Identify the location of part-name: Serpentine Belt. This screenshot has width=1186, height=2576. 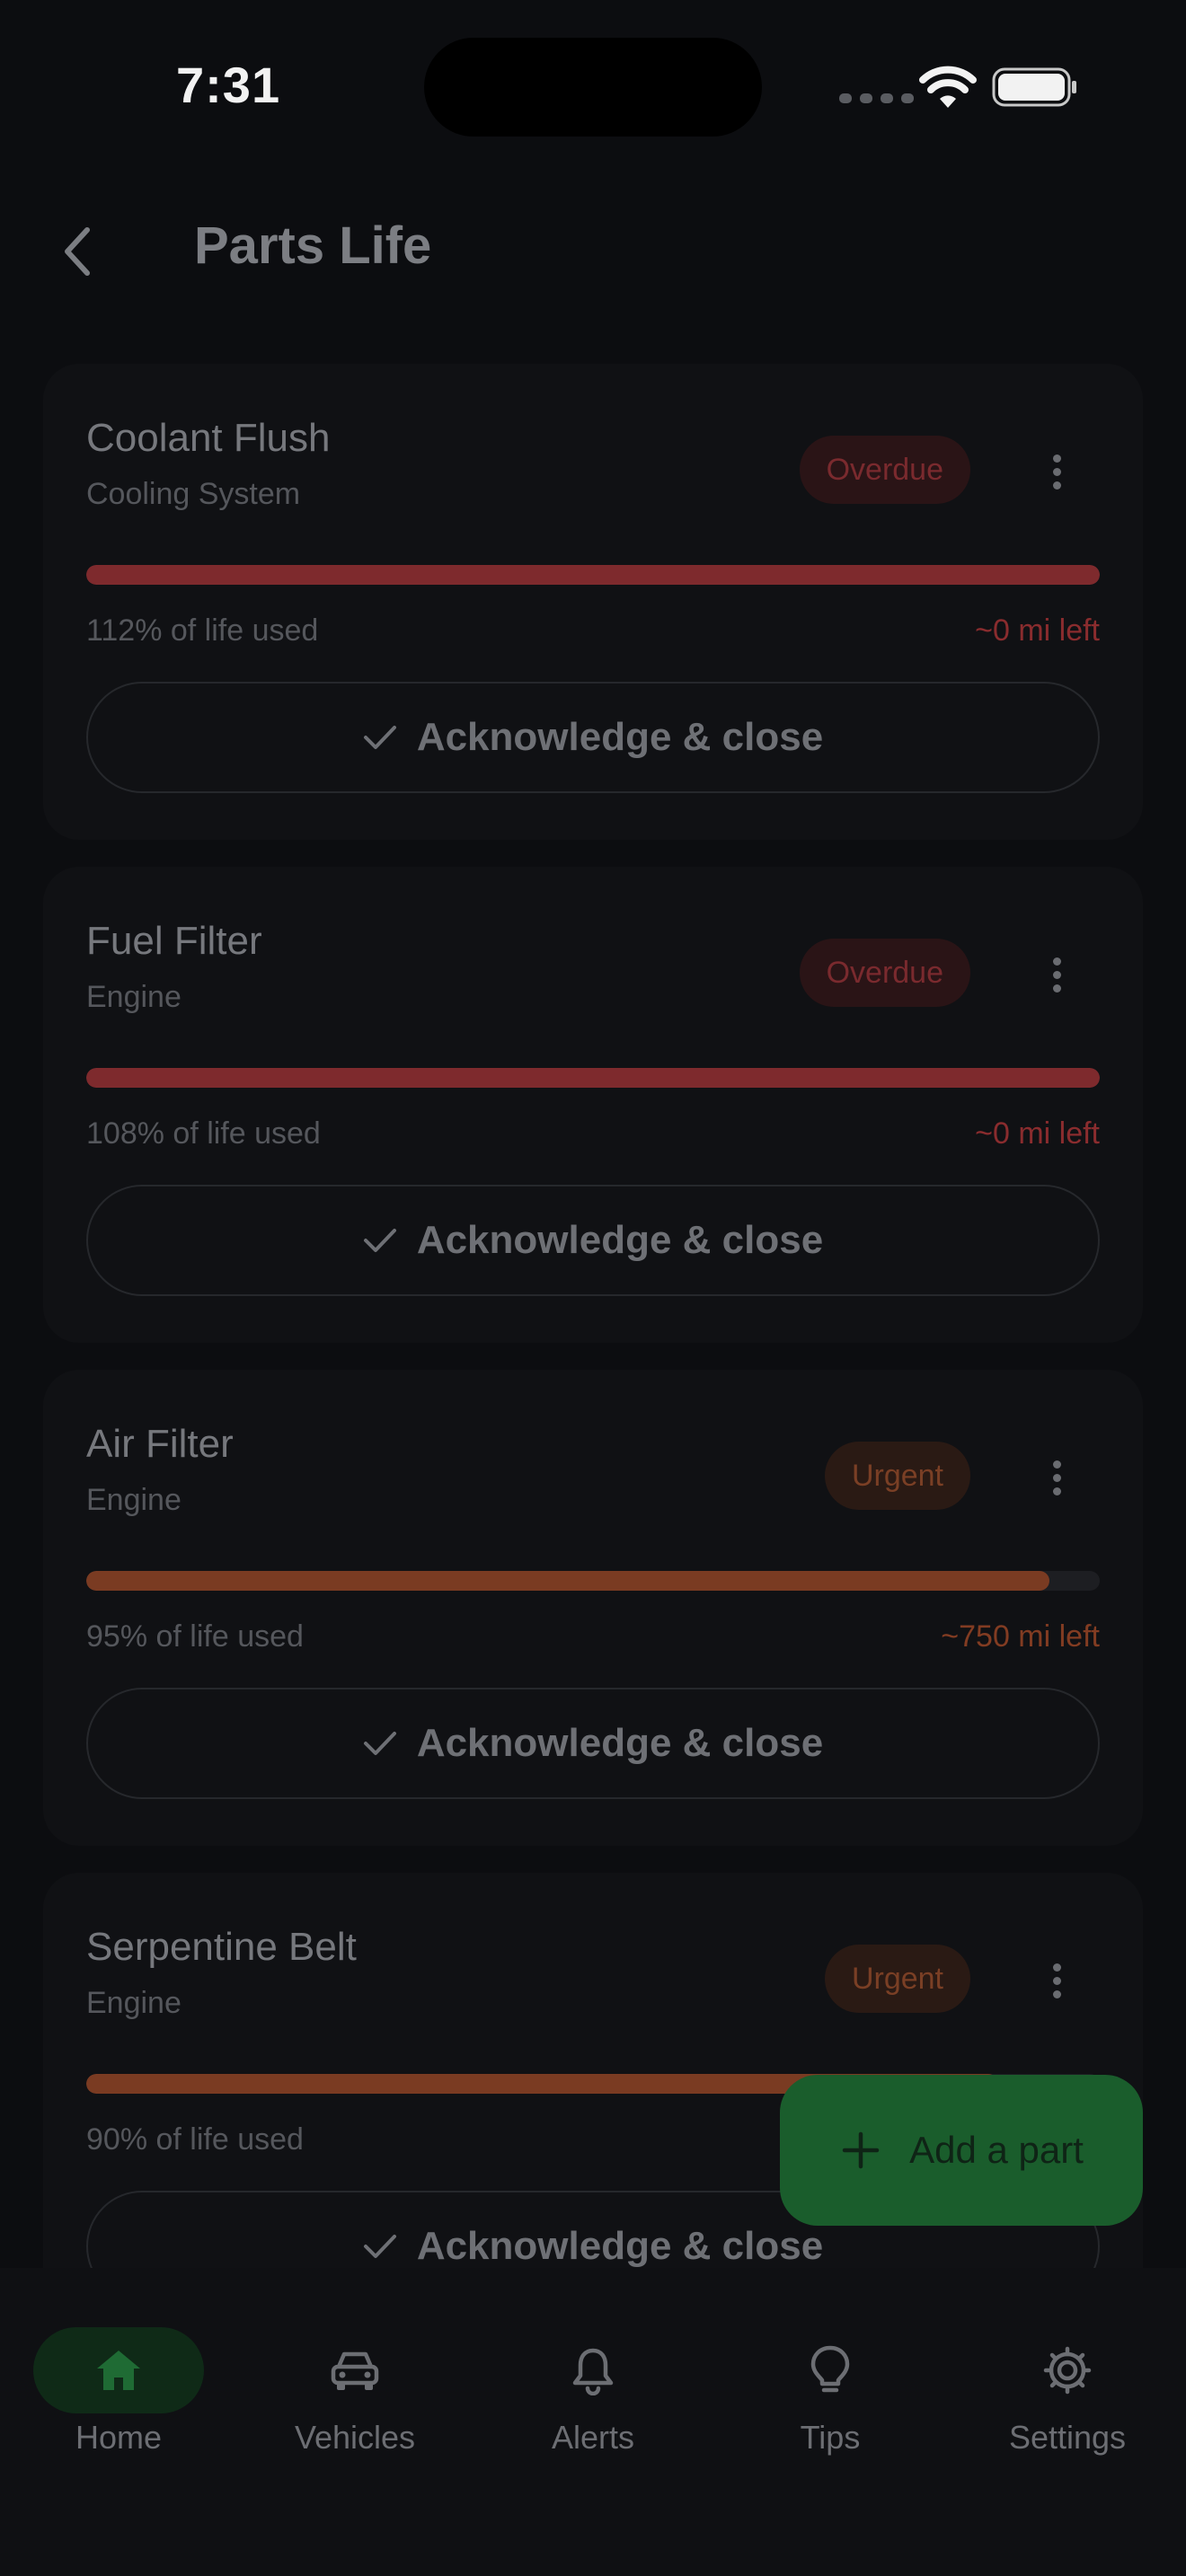
(221, 1947).